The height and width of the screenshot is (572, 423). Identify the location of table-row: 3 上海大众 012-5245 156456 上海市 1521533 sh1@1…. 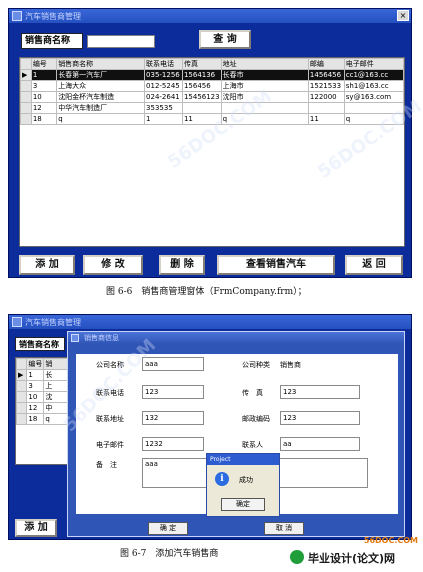
(212, 86).